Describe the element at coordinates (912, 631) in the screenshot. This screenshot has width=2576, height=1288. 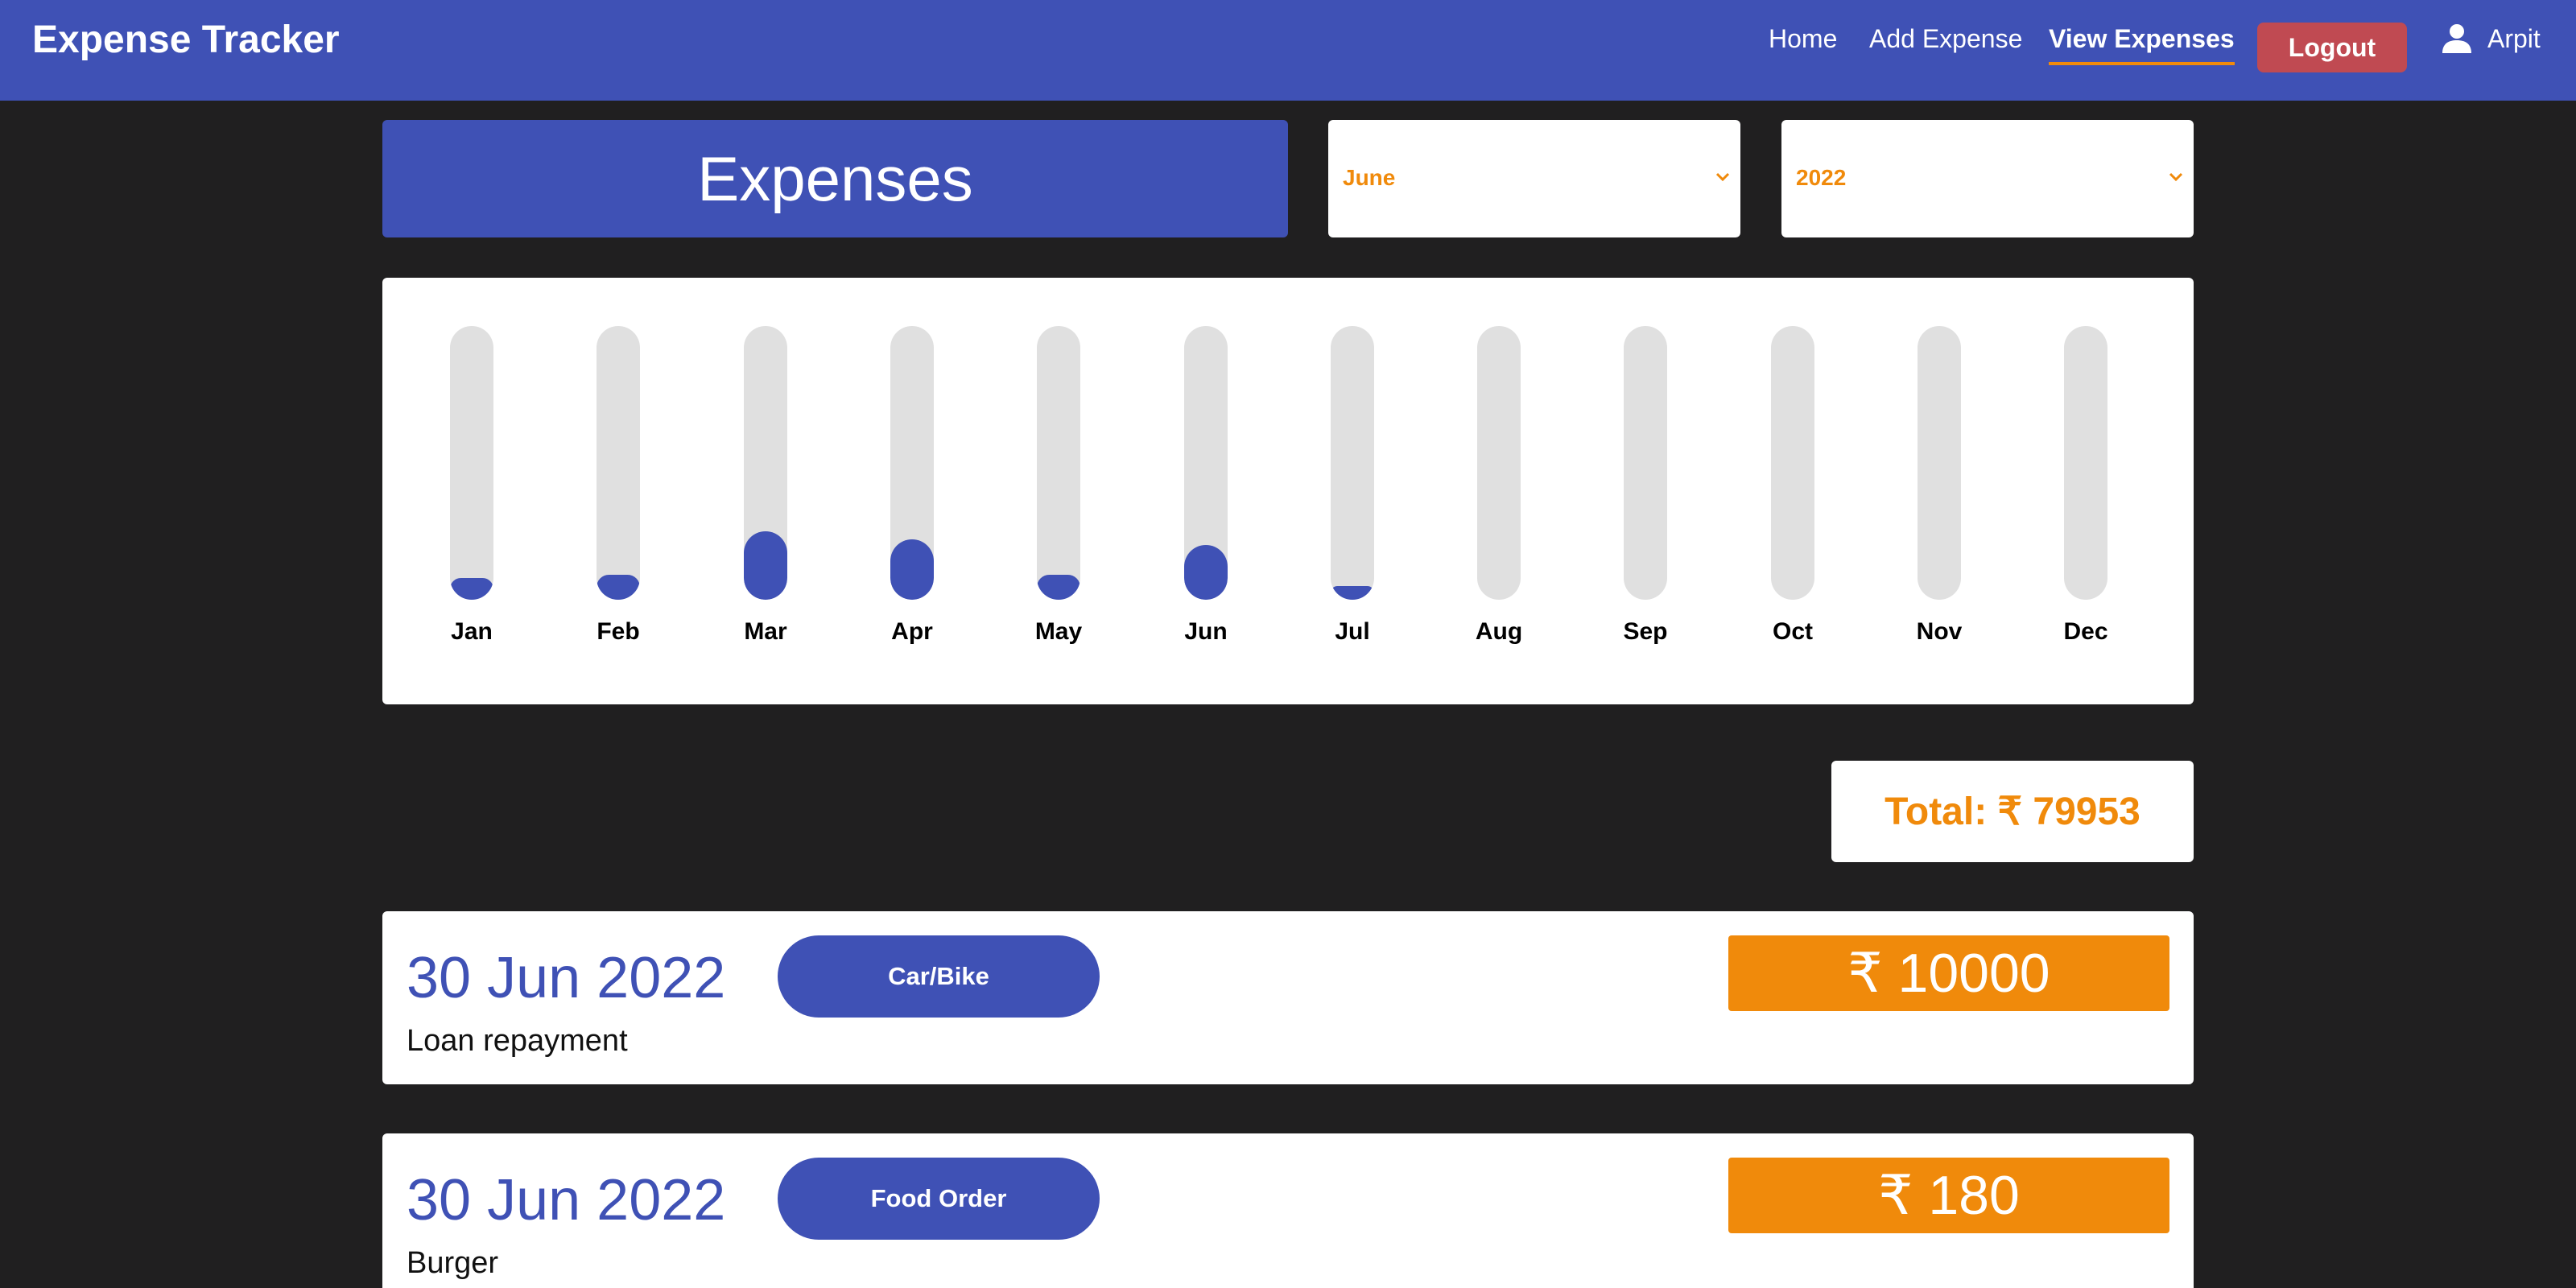
I see `chart-bar-label: Apr` at that location.